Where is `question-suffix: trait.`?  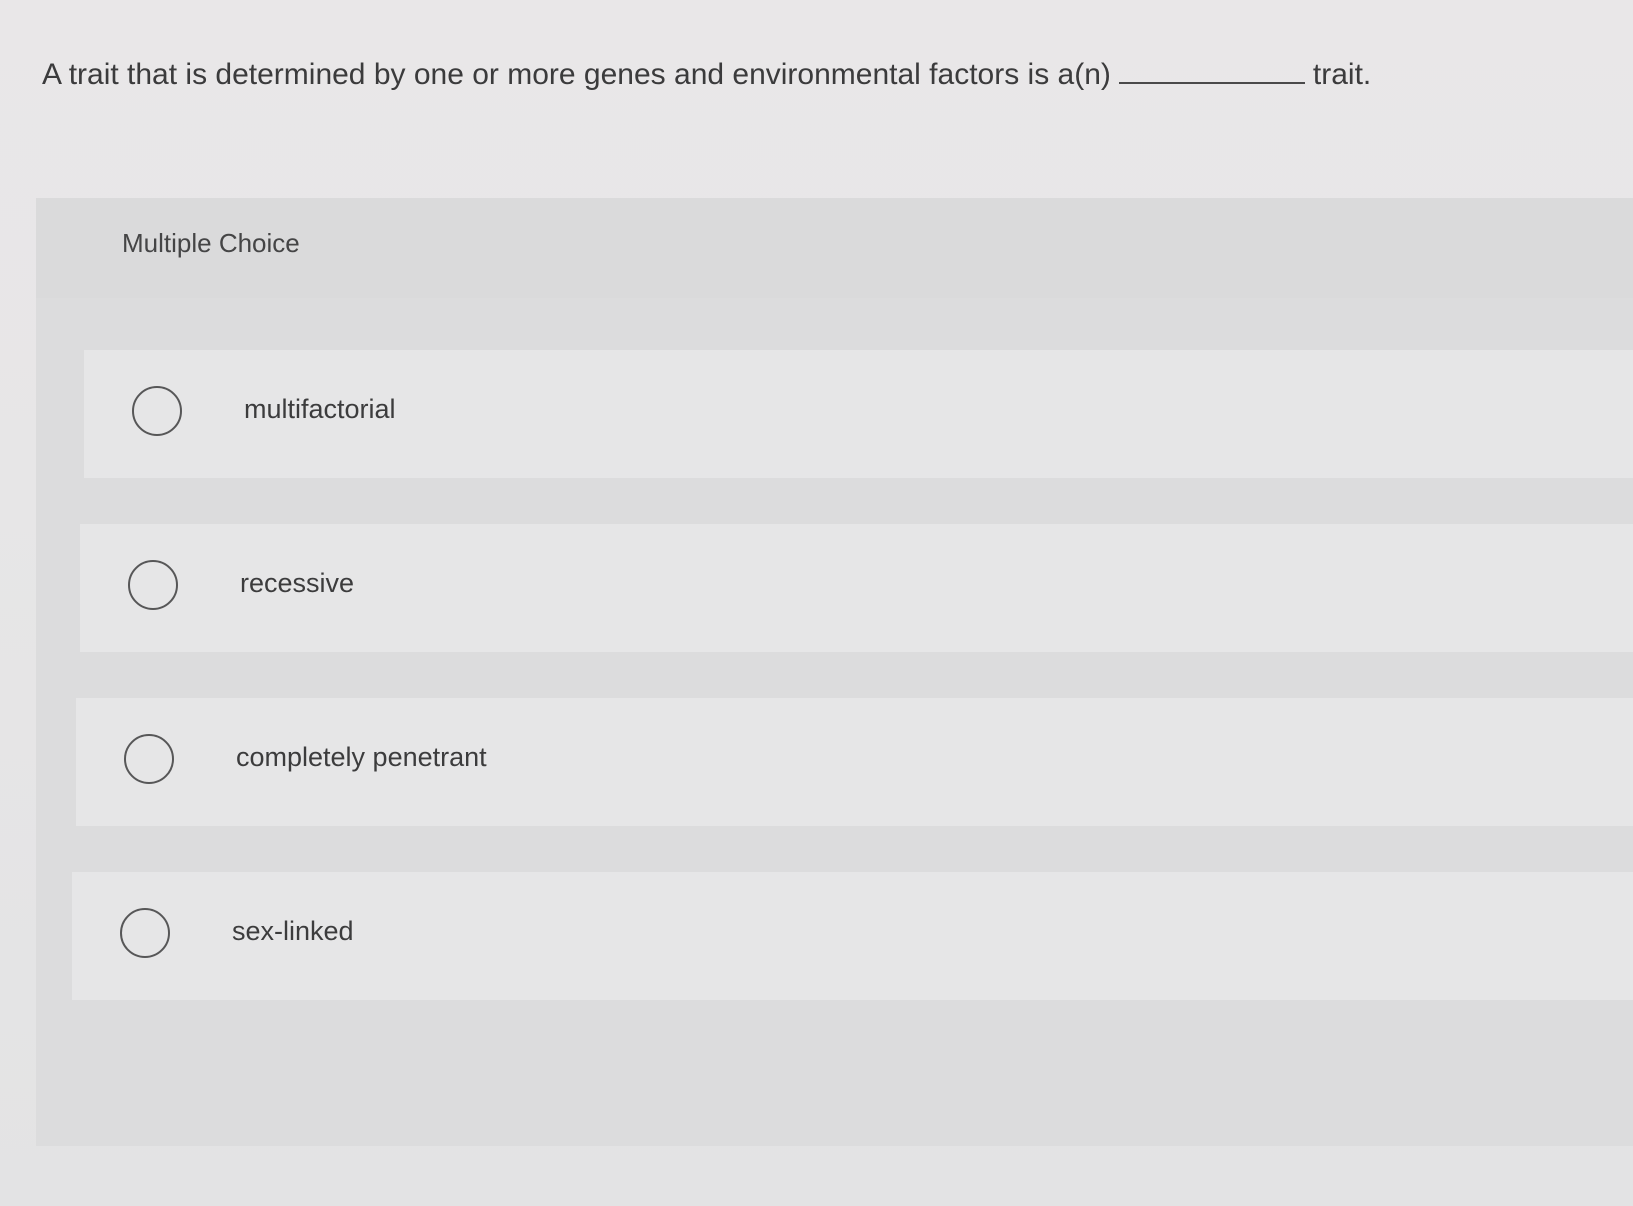 question-suffix: trait. is located at coordinates (1342, 74).